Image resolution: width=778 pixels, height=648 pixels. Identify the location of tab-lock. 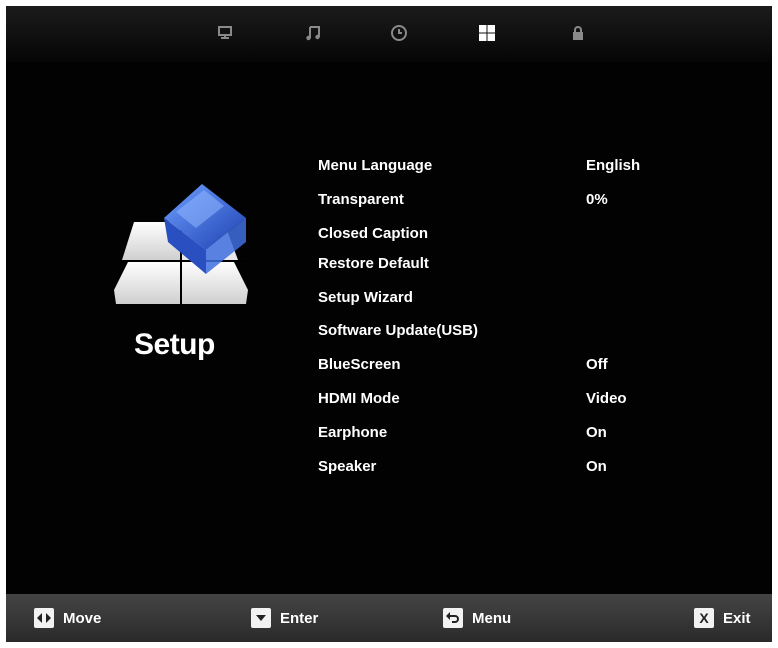
(578, 33).